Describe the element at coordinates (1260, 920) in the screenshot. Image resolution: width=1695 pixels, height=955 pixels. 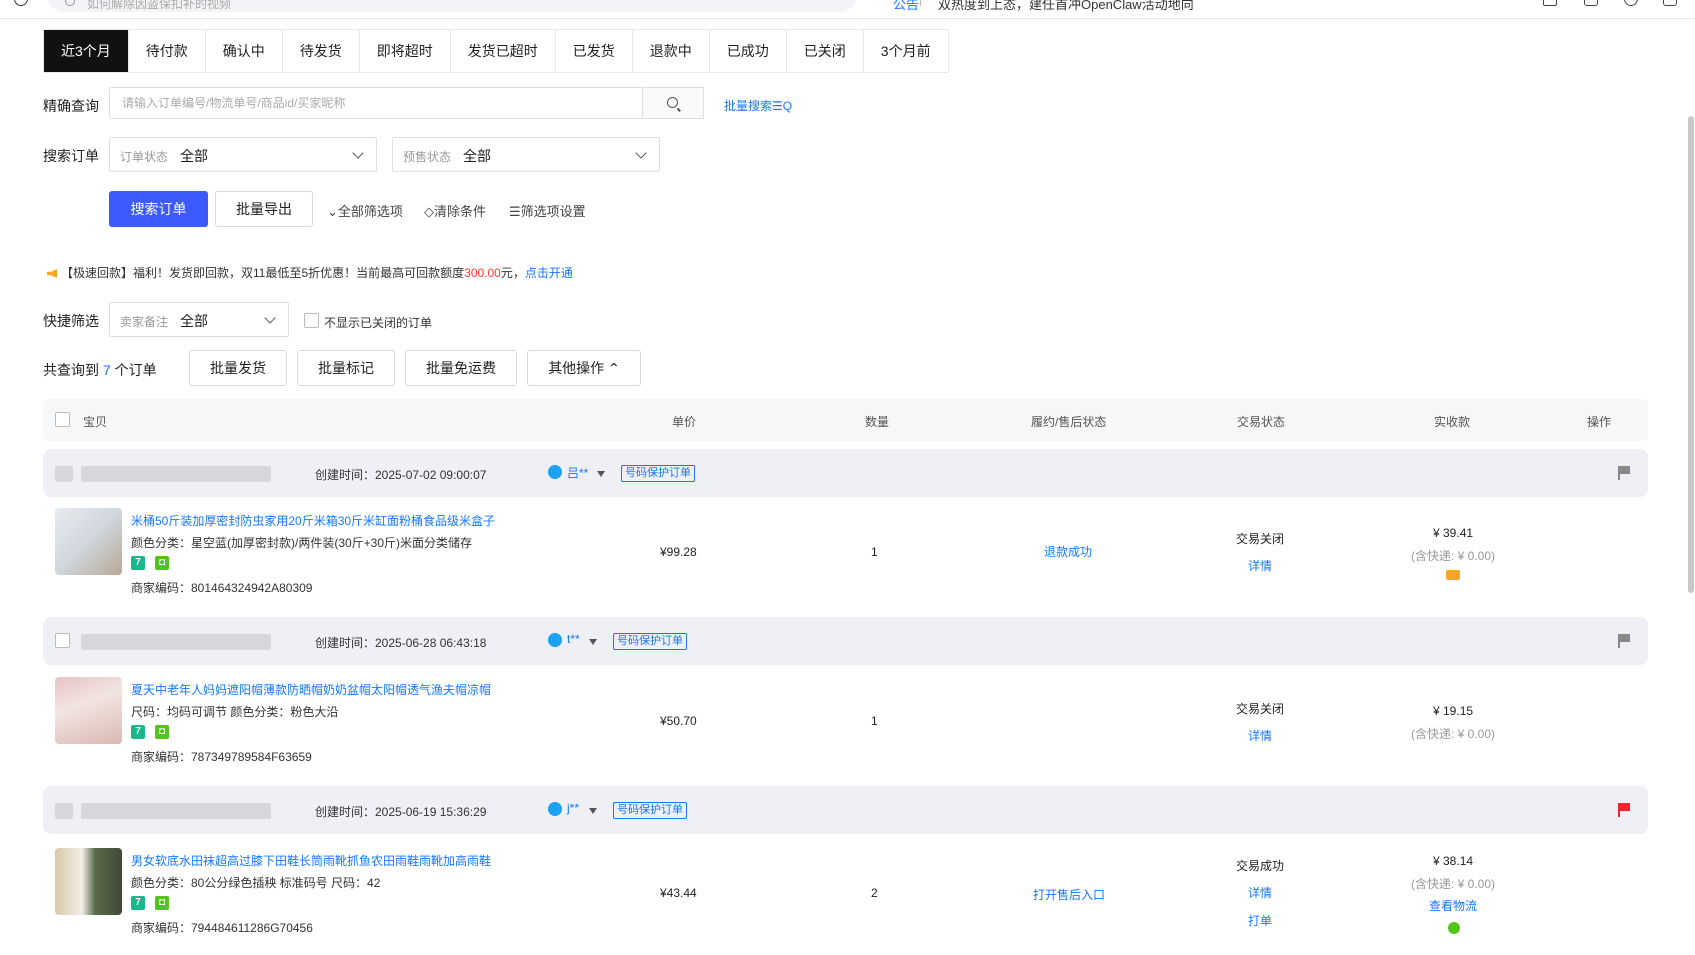
I see `print-order-link: 打单` at that location.